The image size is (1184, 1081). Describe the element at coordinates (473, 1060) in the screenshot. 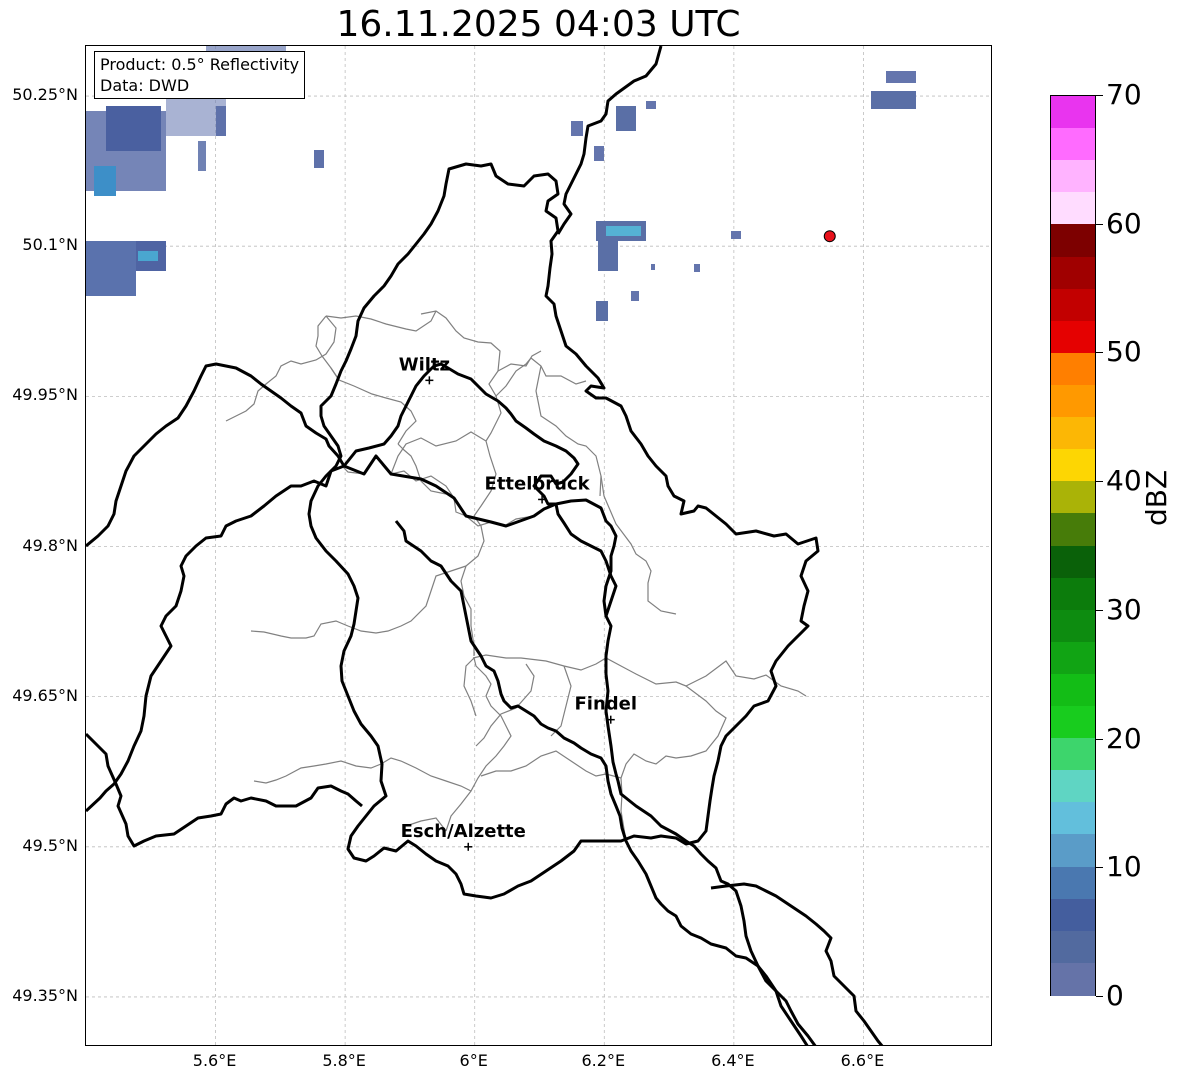

I see `lon-tick-label: 6°E` at that location.